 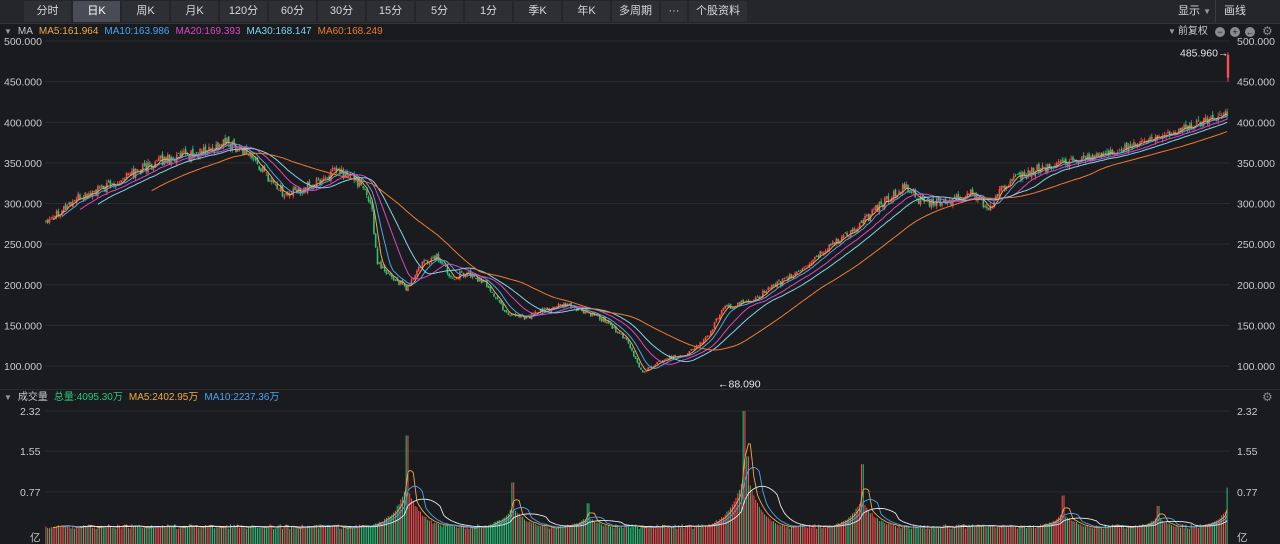 What do you see at coordinates (1256, 367) in the screenshot?
I see `price-axis-tick-right: 100.000` at bounding box center [1256, 367].